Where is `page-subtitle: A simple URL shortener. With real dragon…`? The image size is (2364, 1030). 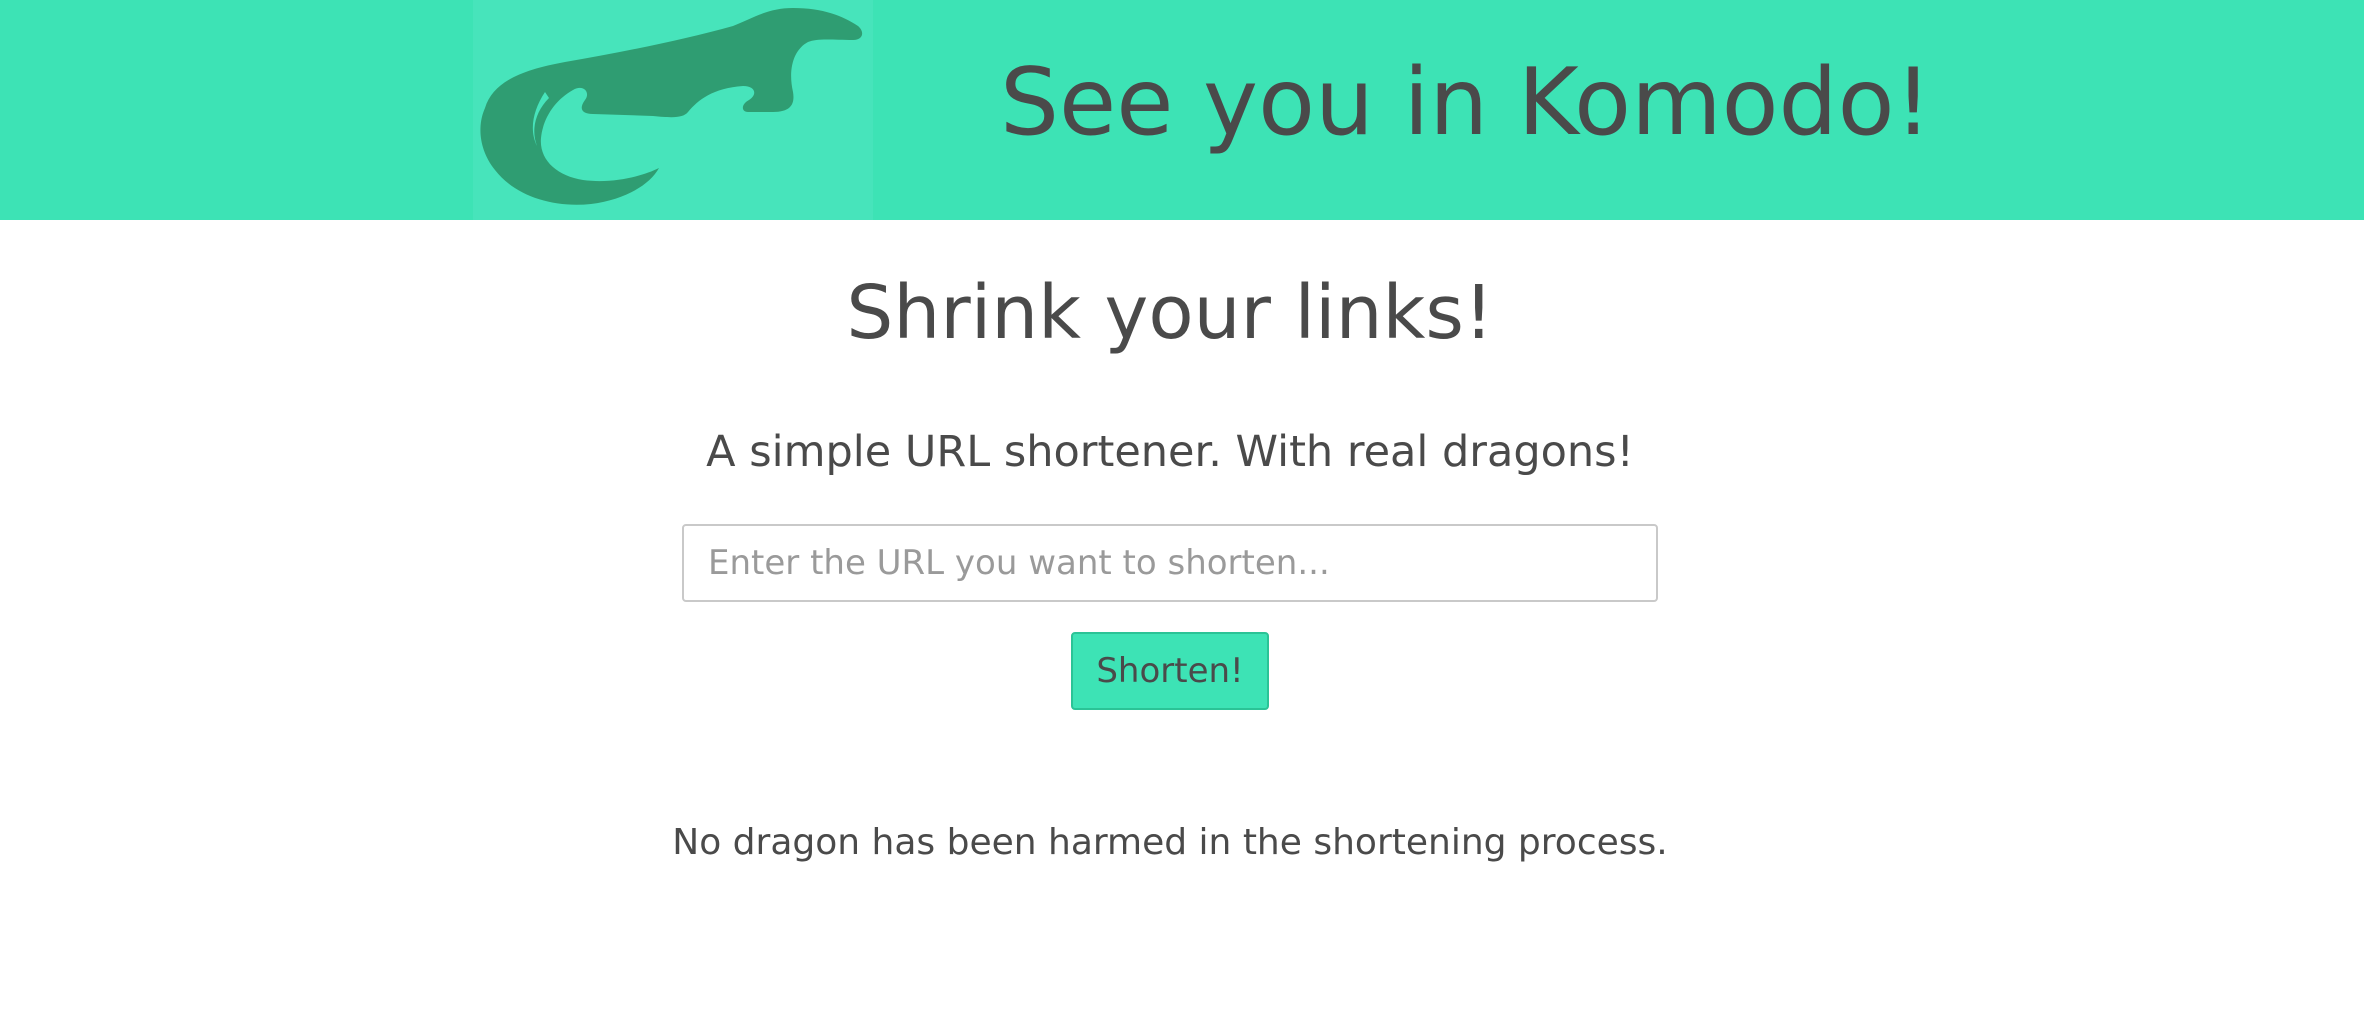
page-subtitle: A simple URL shortener. With real dragon… is located at coordinates (1170, 452).